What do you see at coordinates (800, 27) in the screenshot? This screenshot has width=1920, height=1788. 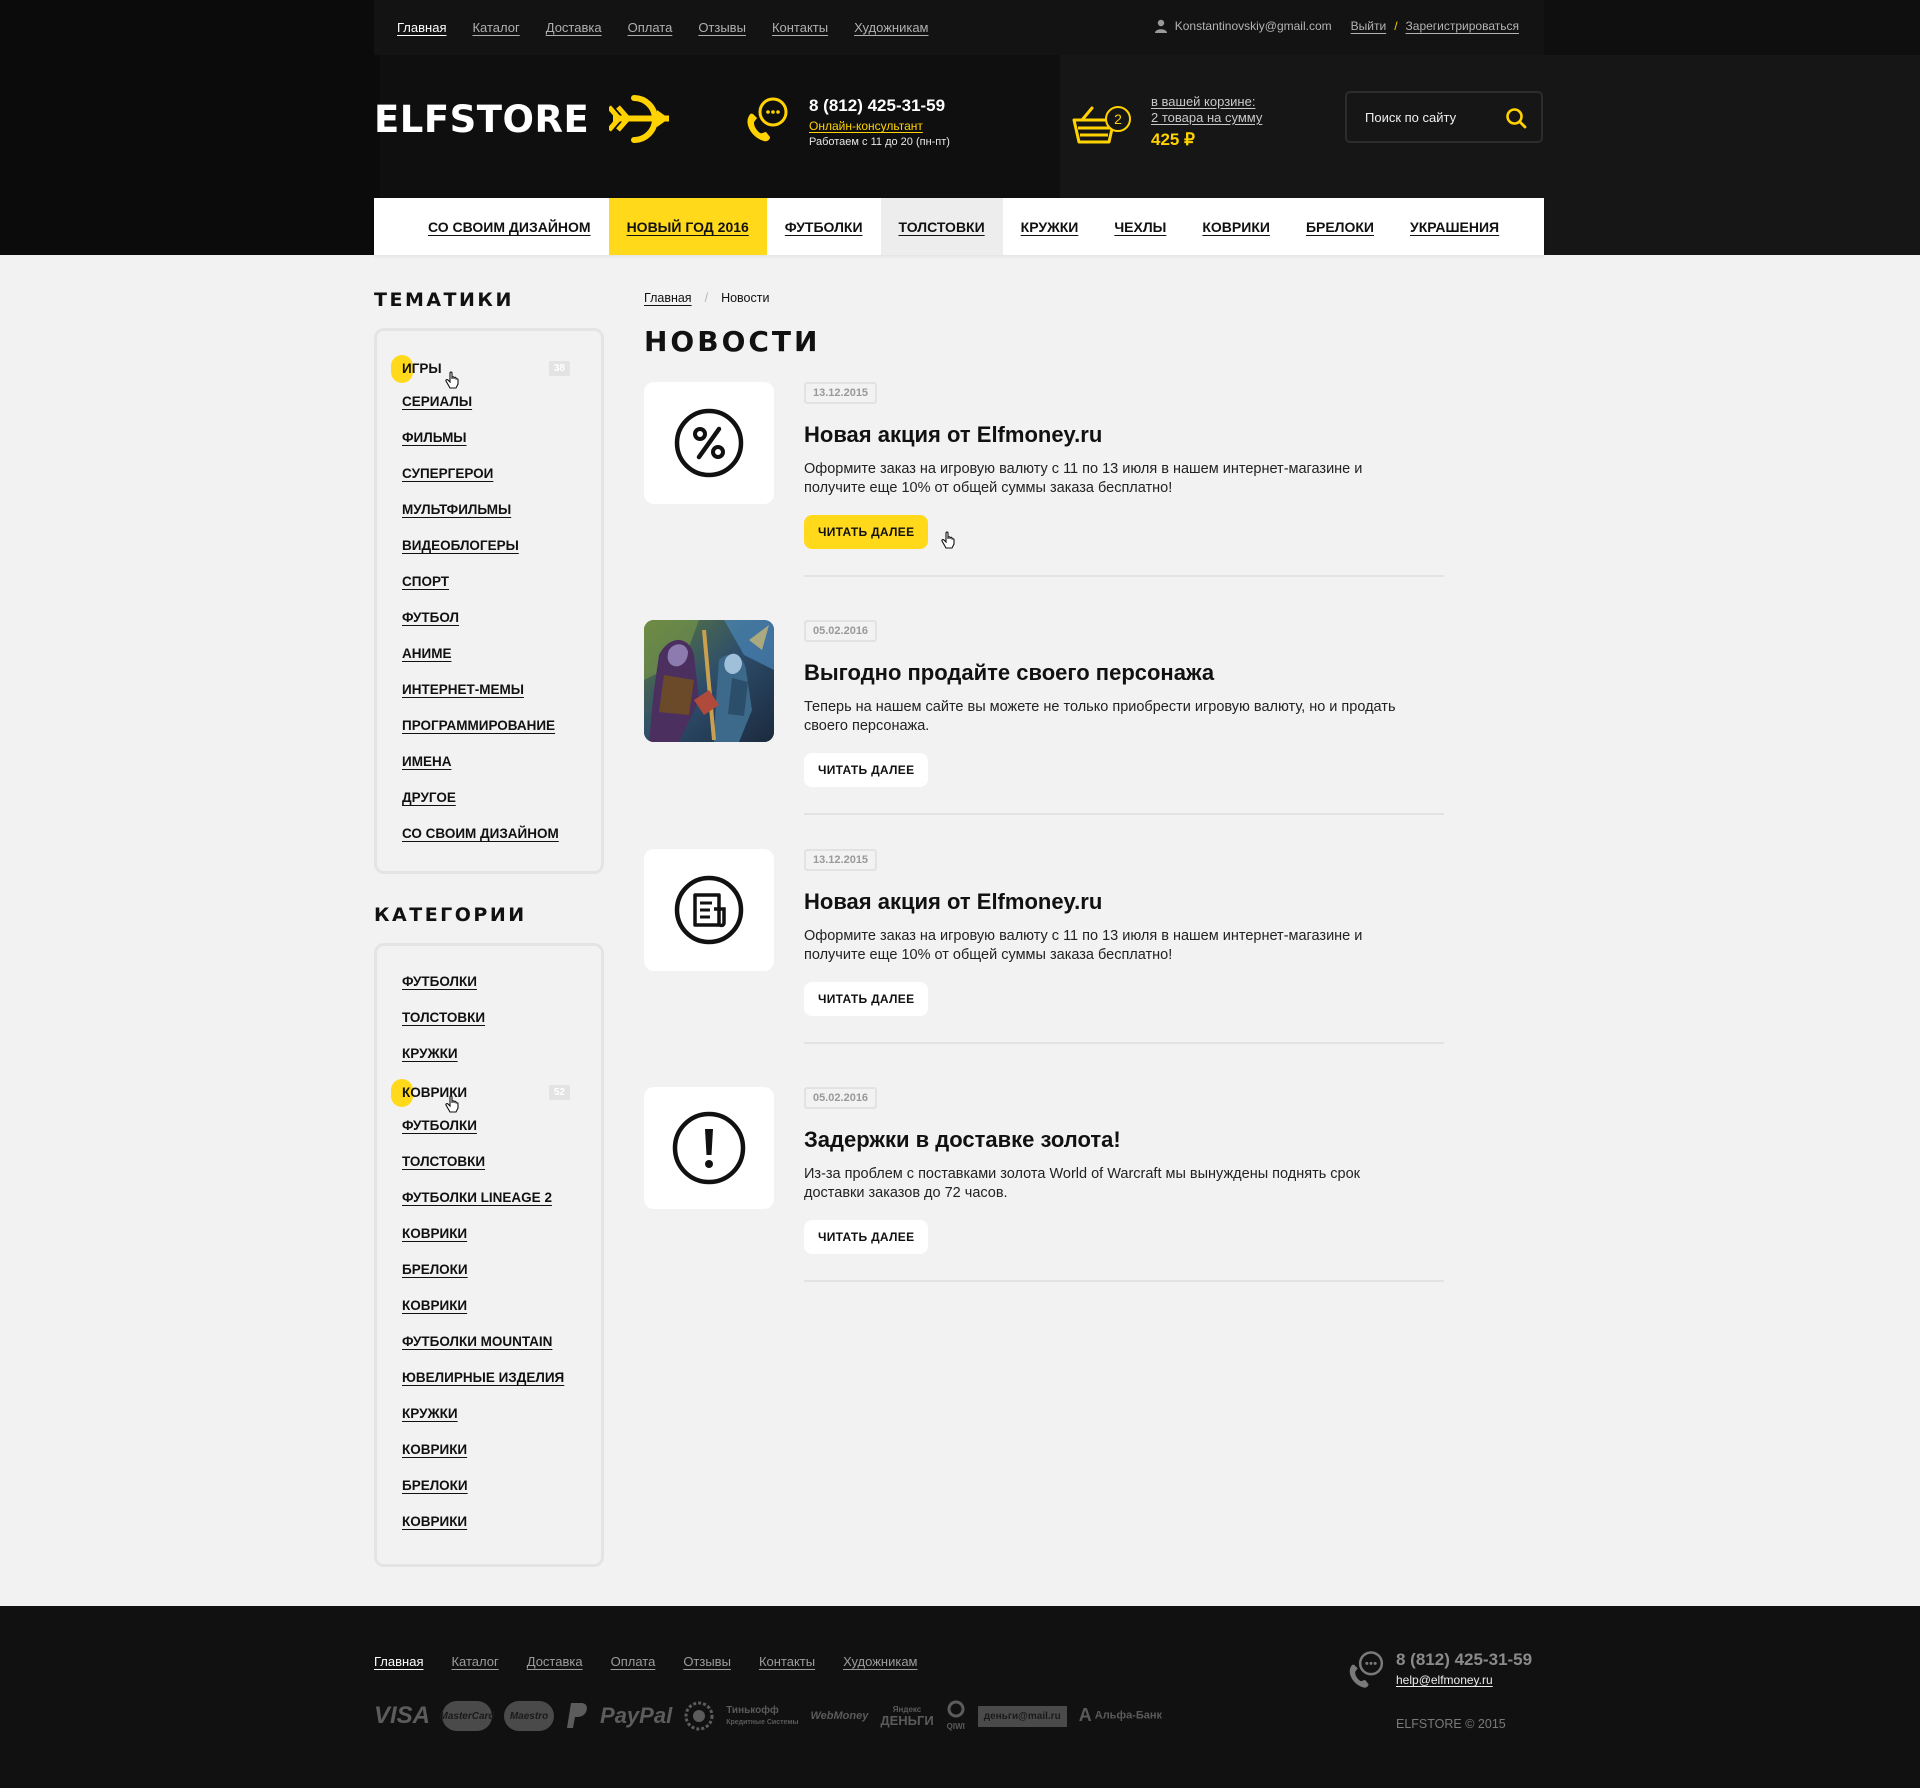 I see `top-nav-contacts: Контакты` at bounding box center [800, 27].